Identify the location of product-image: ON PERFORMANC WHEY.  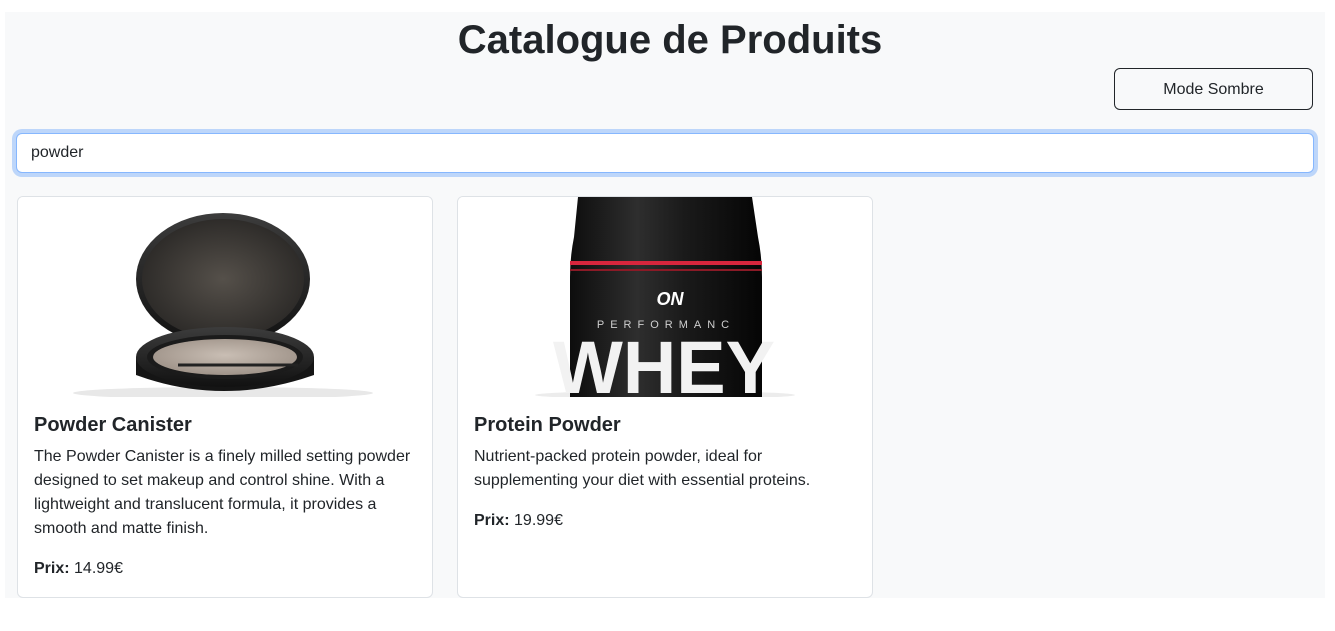
(665, 297).